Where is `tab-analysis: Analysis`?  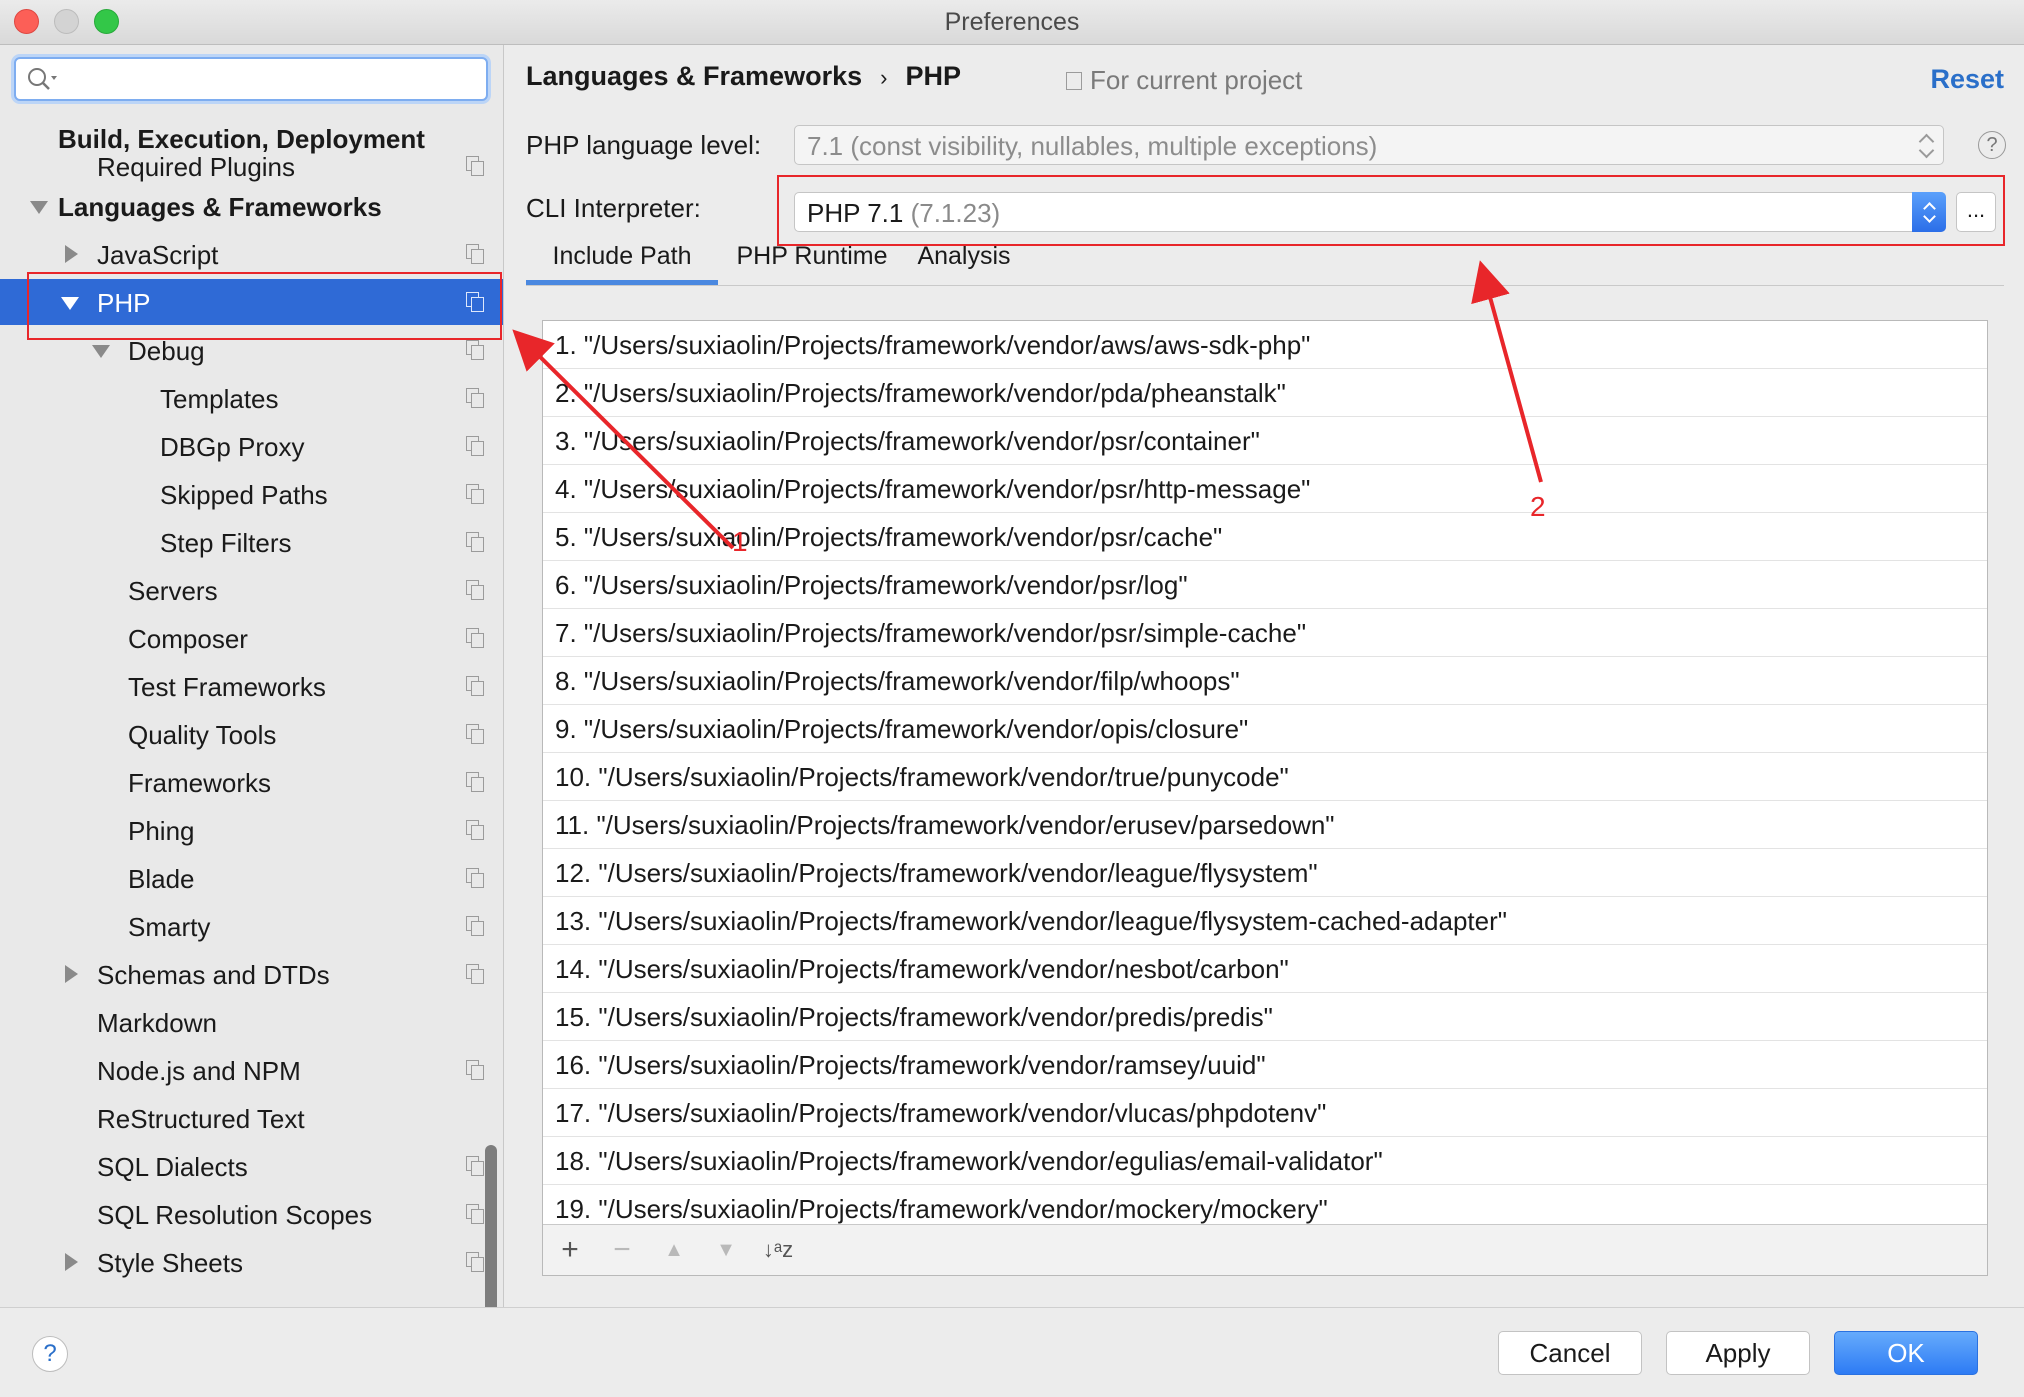
tab-analysis: Analysis is located at coordinates (964, 262).